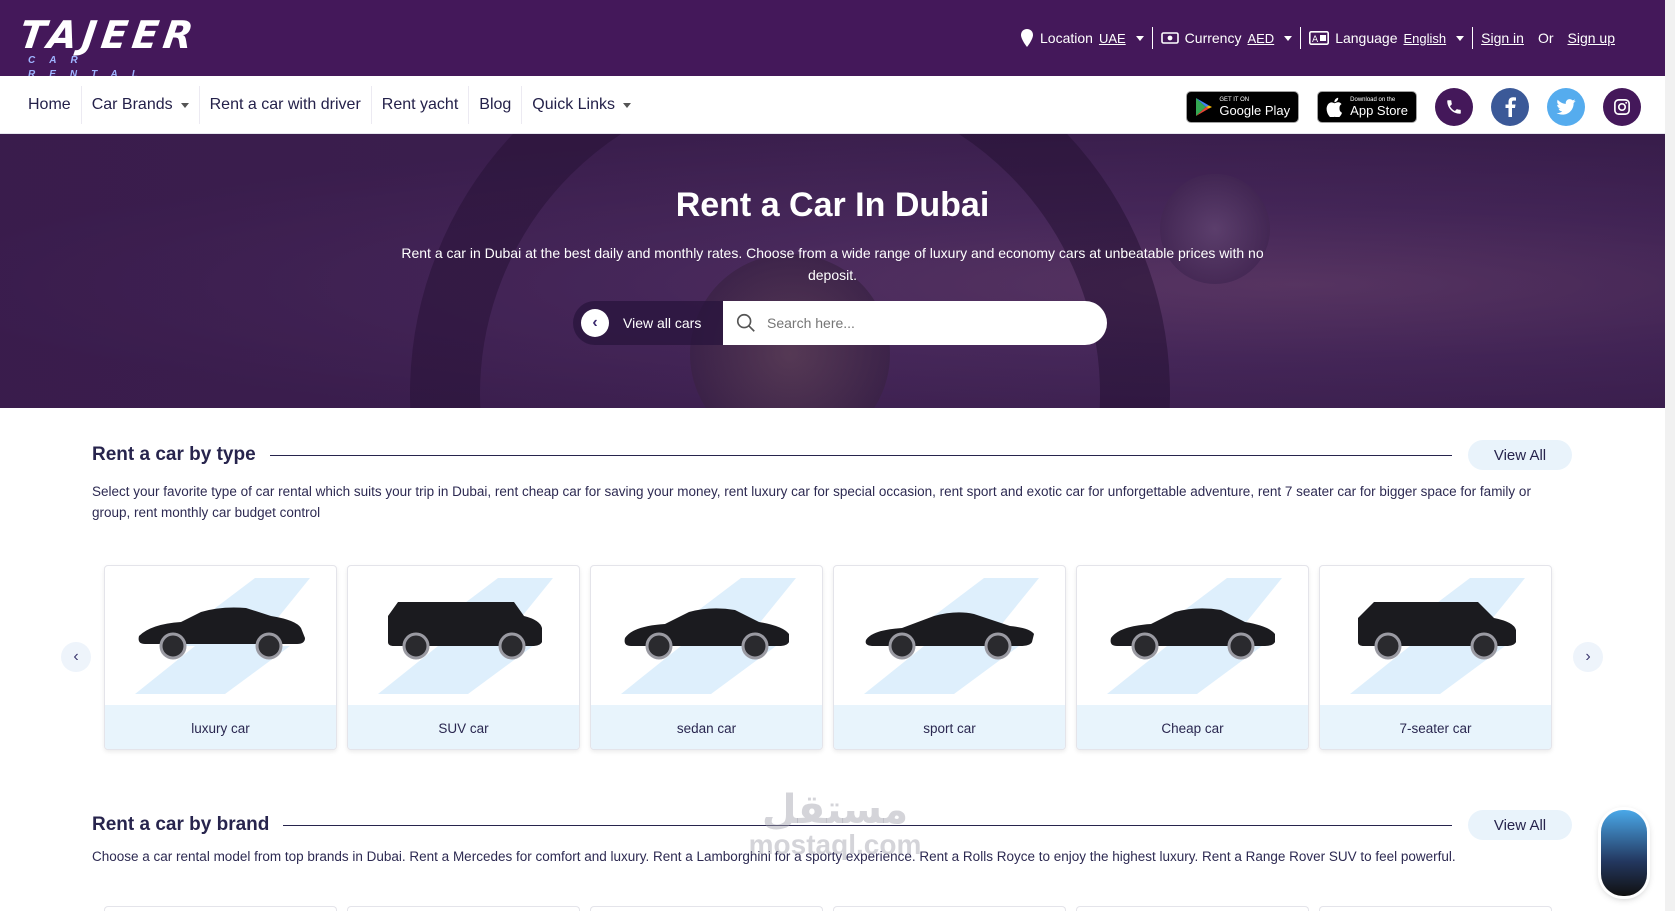  What do you see at coordinates (648, 323) in the screenshot?
I see `view-all-cars-button: ‹ View all cars` at bounding box center [648, 323].